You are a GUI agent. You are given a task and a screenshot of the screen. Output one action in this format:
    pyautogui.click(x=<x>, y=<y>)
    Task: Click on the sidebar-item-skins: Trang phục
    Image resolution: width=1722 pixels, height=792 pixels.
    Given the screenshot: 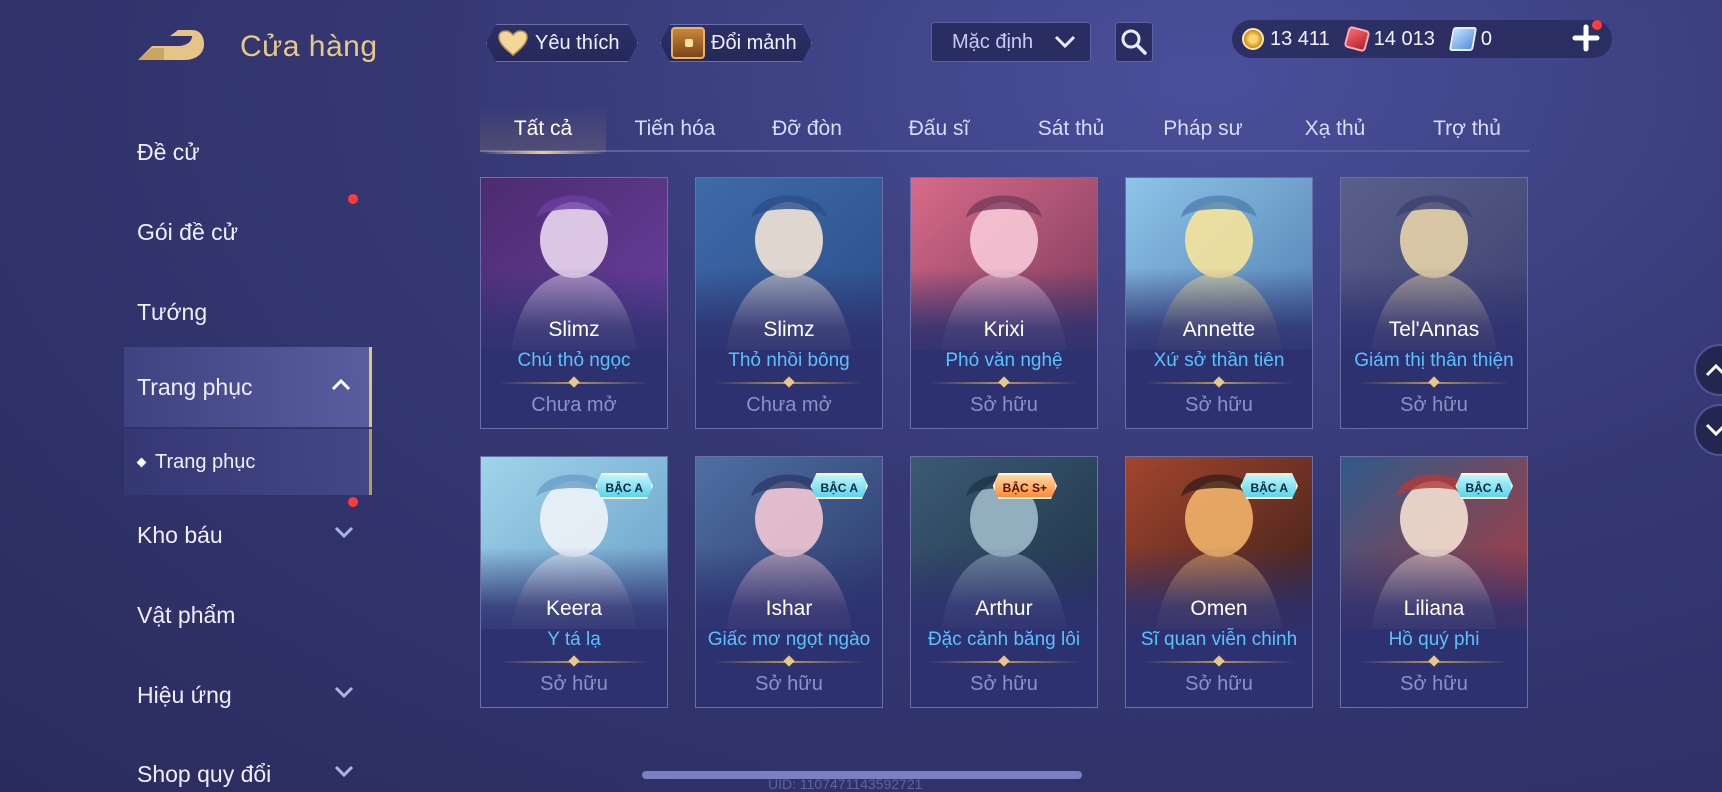 What is the action you would take?
    pyautogui.click(x=248, y=387)
    